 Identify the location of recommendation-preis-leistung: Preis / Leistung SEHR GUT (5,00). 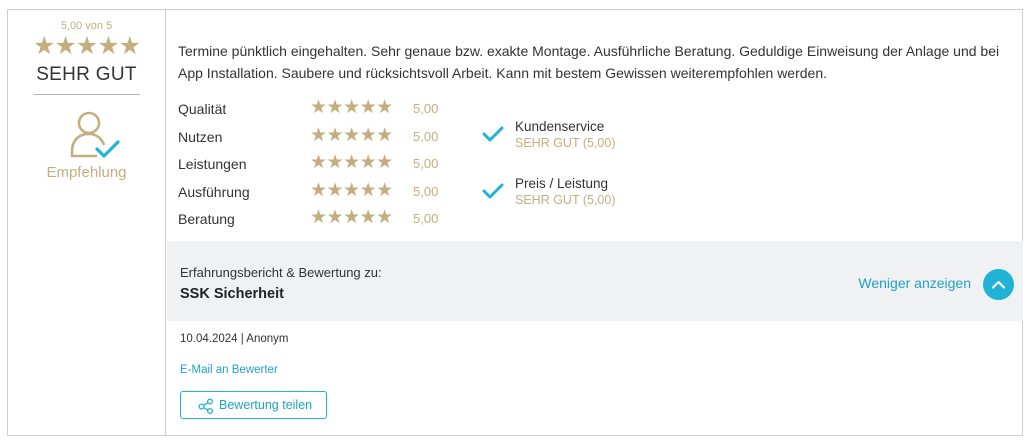
(582, 196).